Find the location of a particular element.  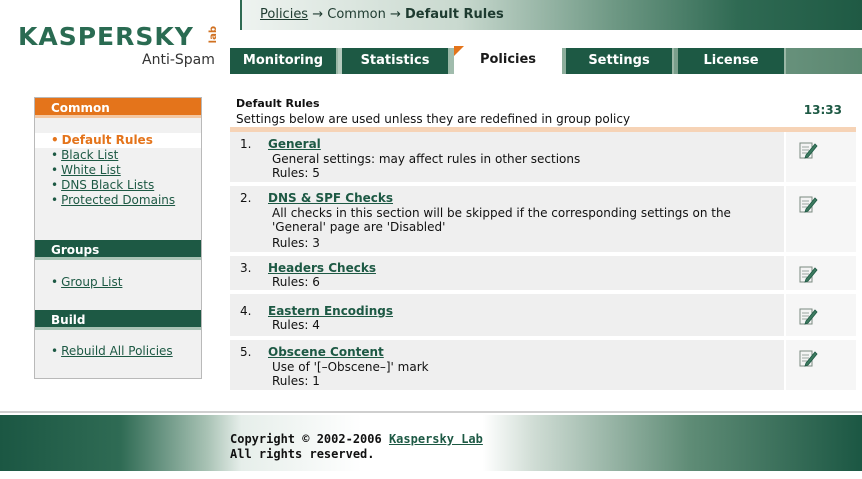

rule-link-eastern-encodings: Eastern Encodings is located at coordinates (330, 311).